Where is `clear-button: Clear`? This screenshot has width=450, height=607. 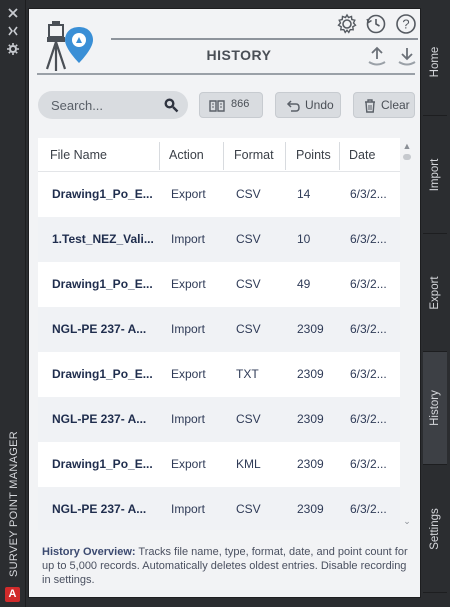 clear-button: Clear is located at coordinates (384, 105).